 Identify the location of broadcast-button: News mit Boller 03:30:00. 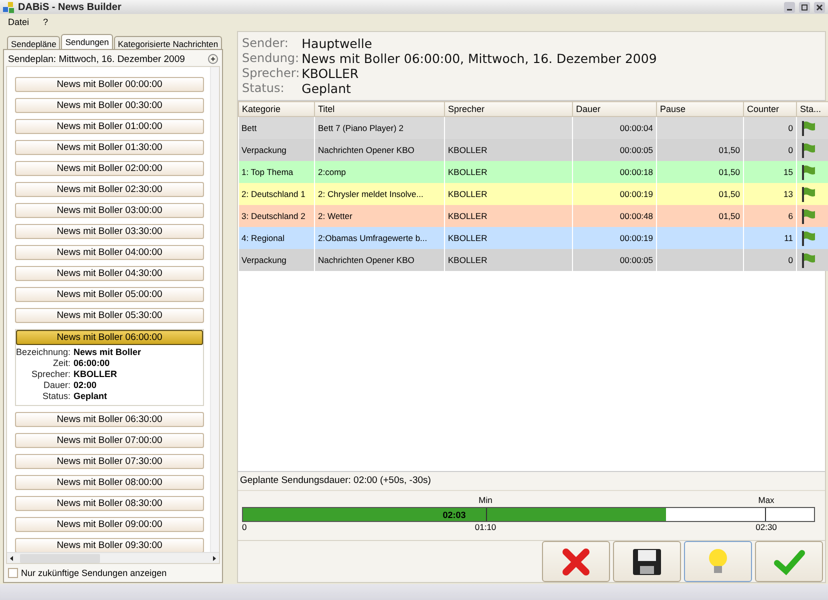
(109, 231).